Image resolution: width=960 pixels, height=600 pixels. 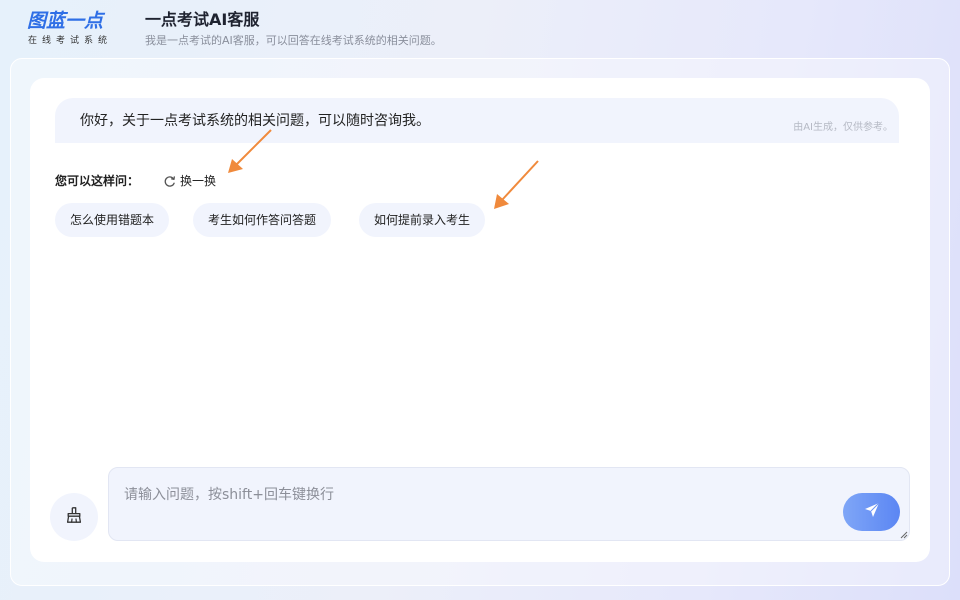 What do you see at coordinates (70, 41) in the screenshot?
I see `logo-sub-text: 在线考试系统` at bounding box center [70, 41].